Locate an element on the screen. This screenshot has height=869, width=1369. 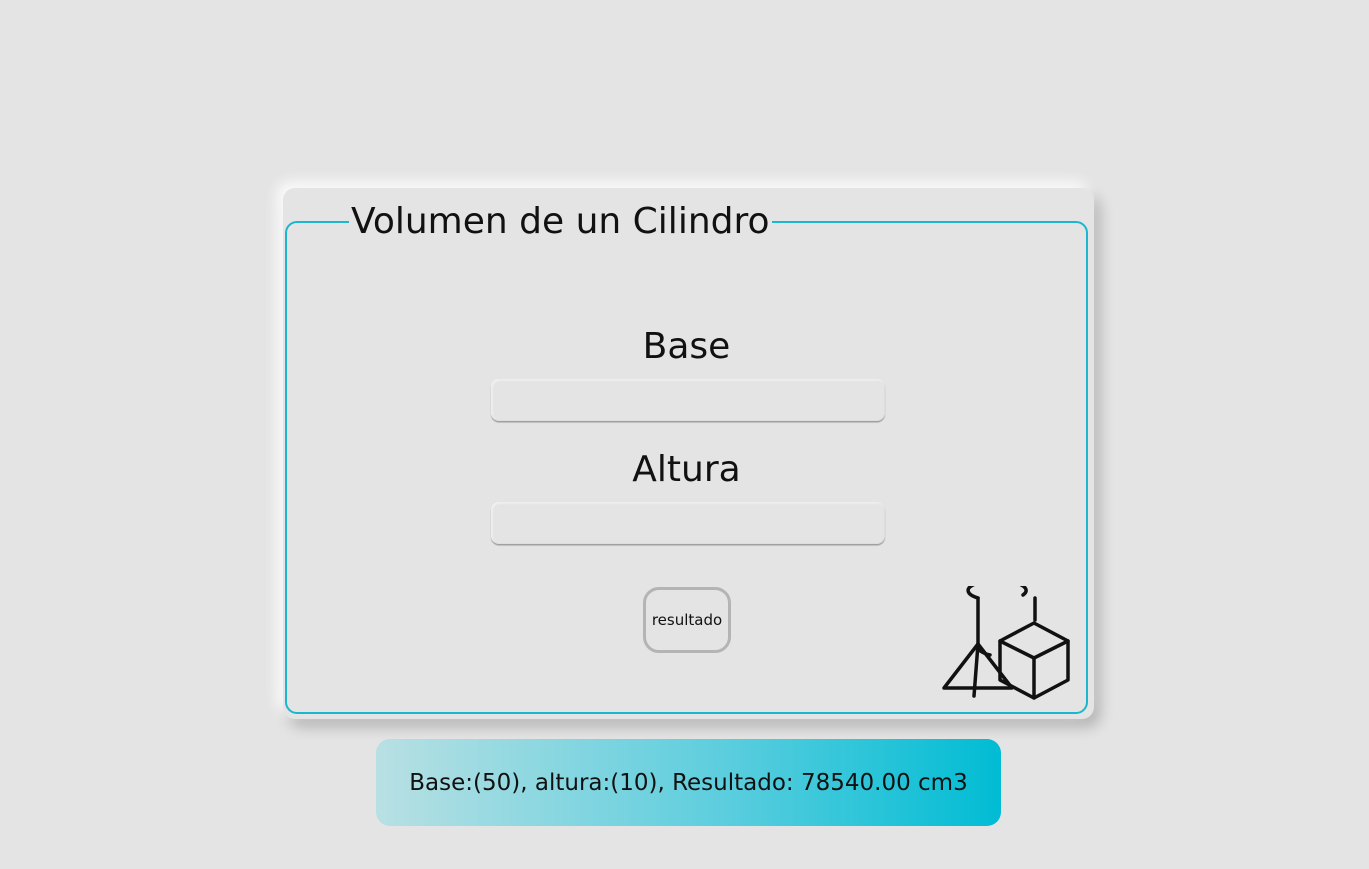
resultado-button: resultado is located at coordinates (687, 620).